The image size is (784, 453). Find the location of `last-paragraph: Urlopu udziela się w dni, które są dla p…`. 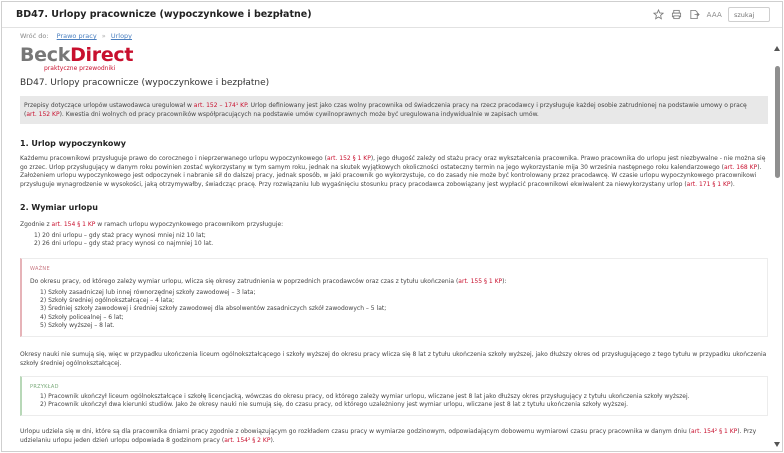

last-paragraph: Urlopu udziela się w dni, które są dla p… is located at coordinates (394, 436).